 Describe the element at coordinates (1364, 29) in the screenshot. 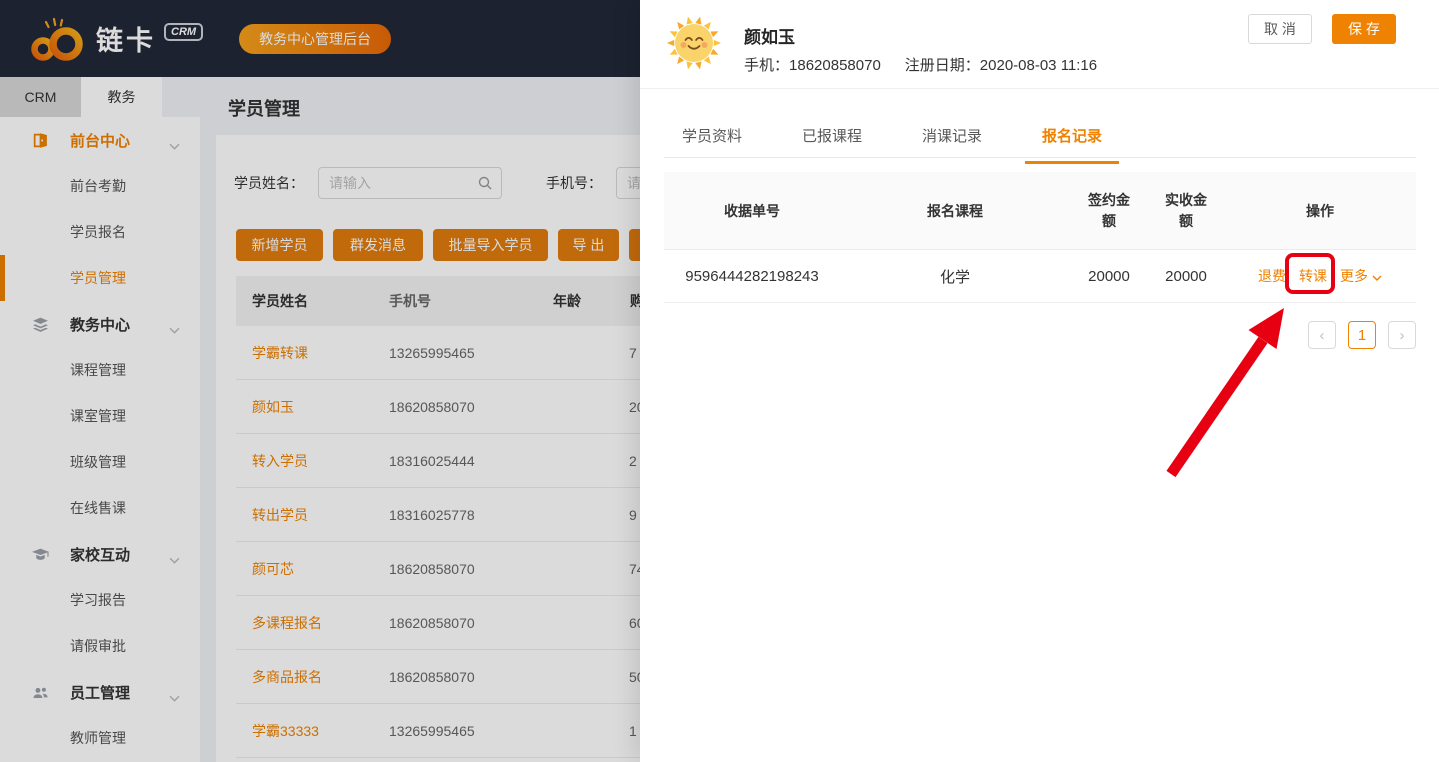

I see `save-button: 保 存` at that location.